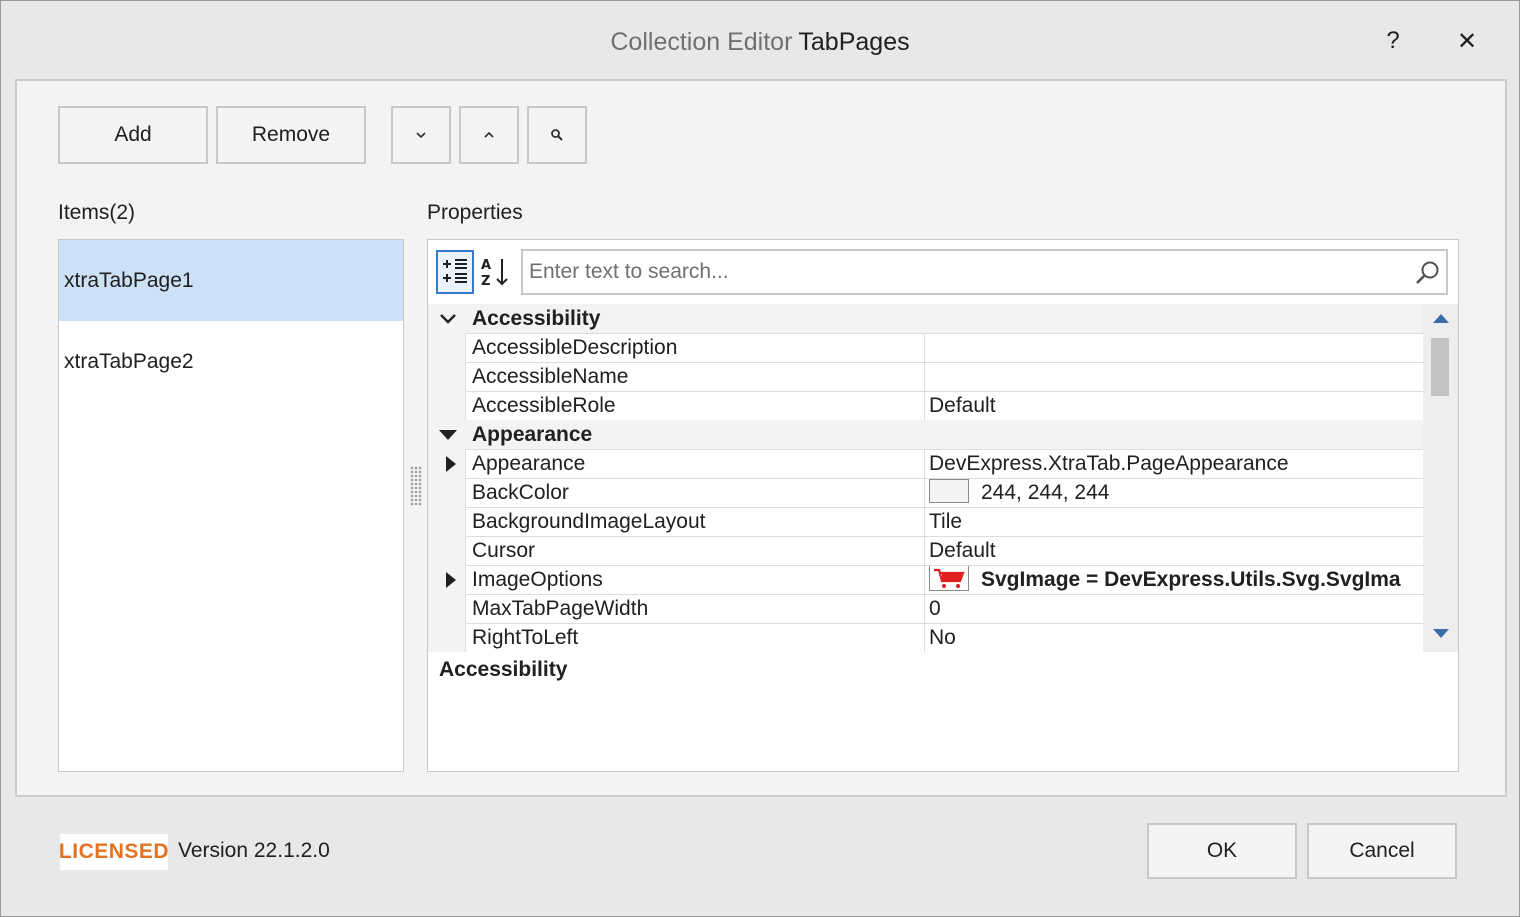 This screenshot has height=917, width=1520. I want to click on title-bar: Collection Editor TabPages ? ✕, so click(760, 41).